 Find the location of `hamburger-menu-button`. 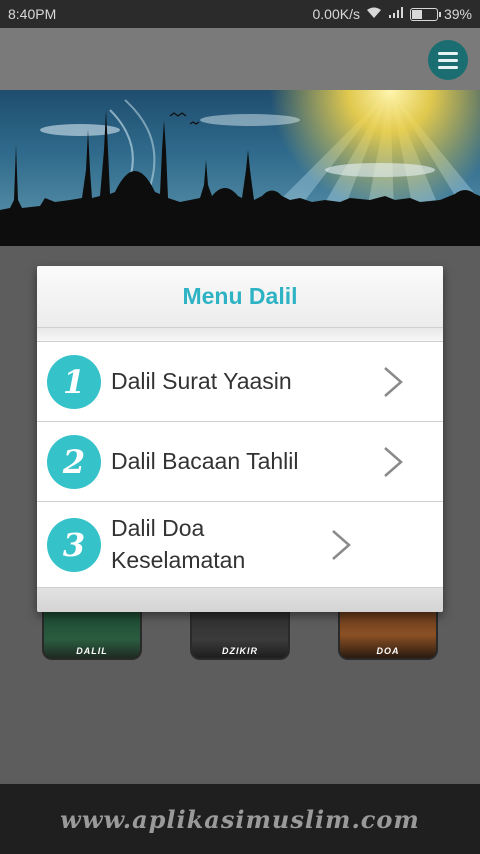

hamburger-menu-button is located at coordinates (448, 60).